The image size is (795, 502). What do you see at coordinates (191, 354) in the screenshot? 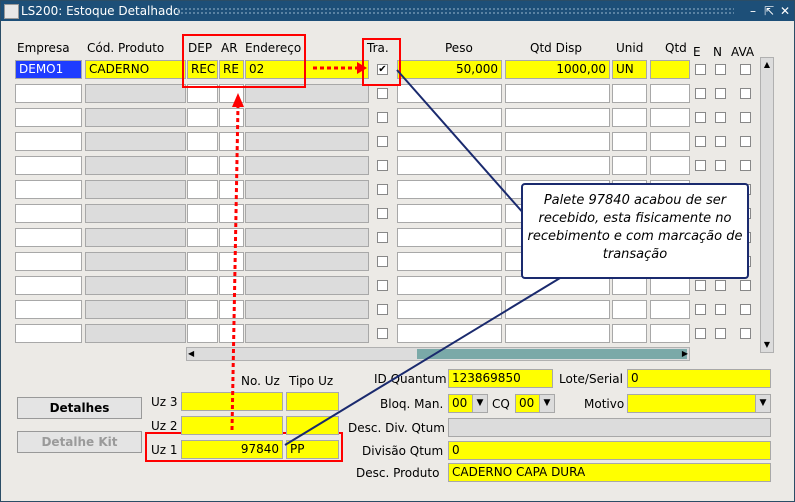
I see `scroll-left-icon: ◀` at bounding box center [191, 354].